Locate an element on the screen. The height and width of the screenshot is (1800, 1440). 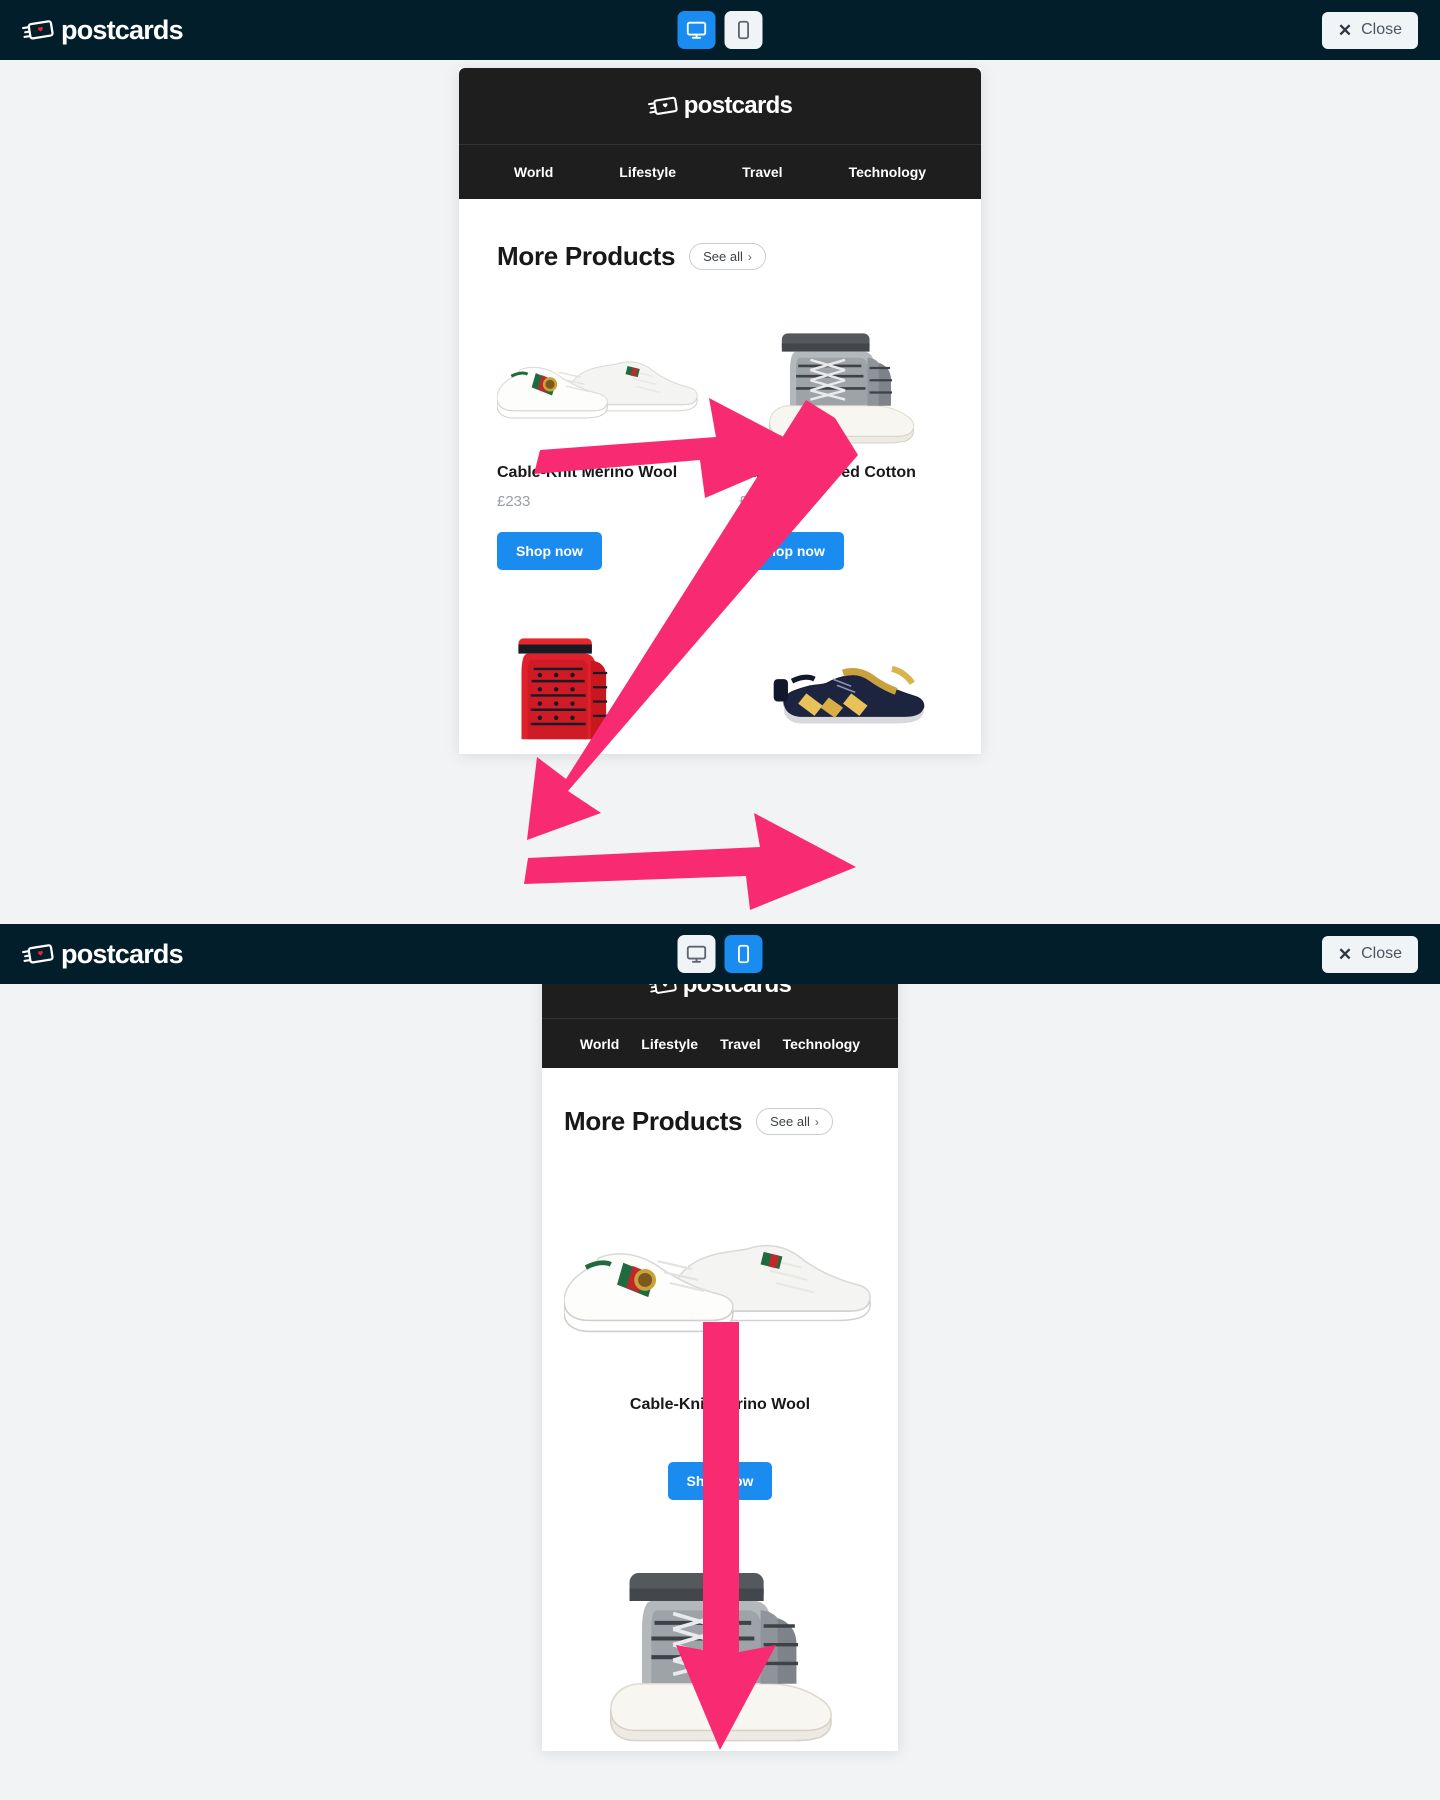
product-card: Runway Striped Cotton £246 Shop now is located at coordinates (841, 443).